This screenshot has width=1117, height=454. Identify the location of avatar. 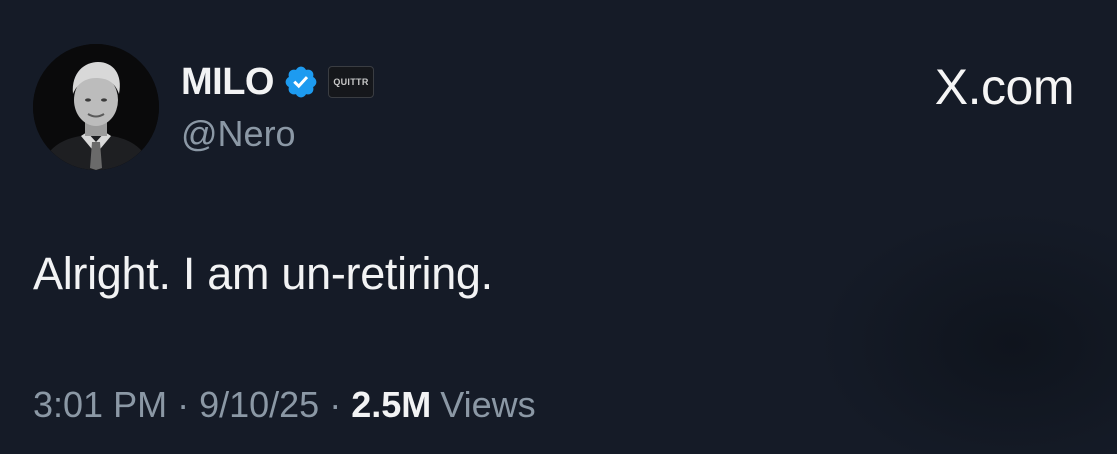
(96, 107).